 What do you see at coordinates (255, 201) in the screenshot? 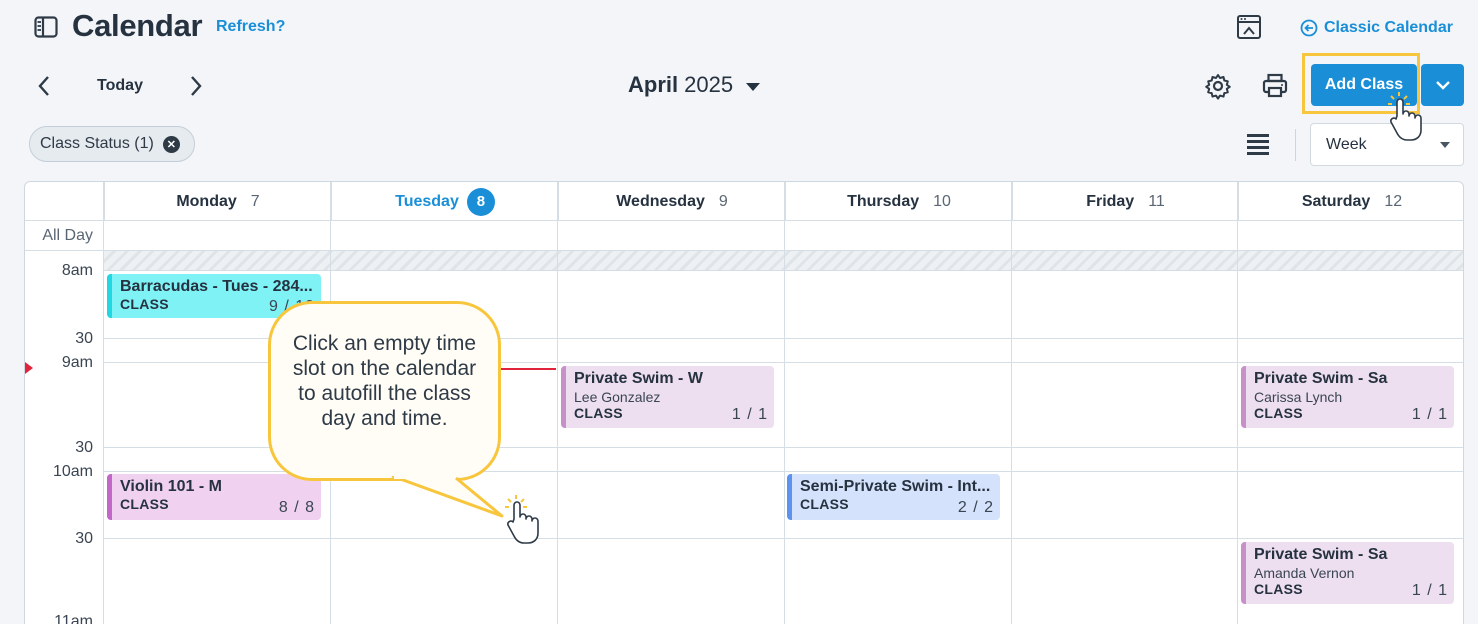
I see `day-number: 7` at bounding box center [255, 201].